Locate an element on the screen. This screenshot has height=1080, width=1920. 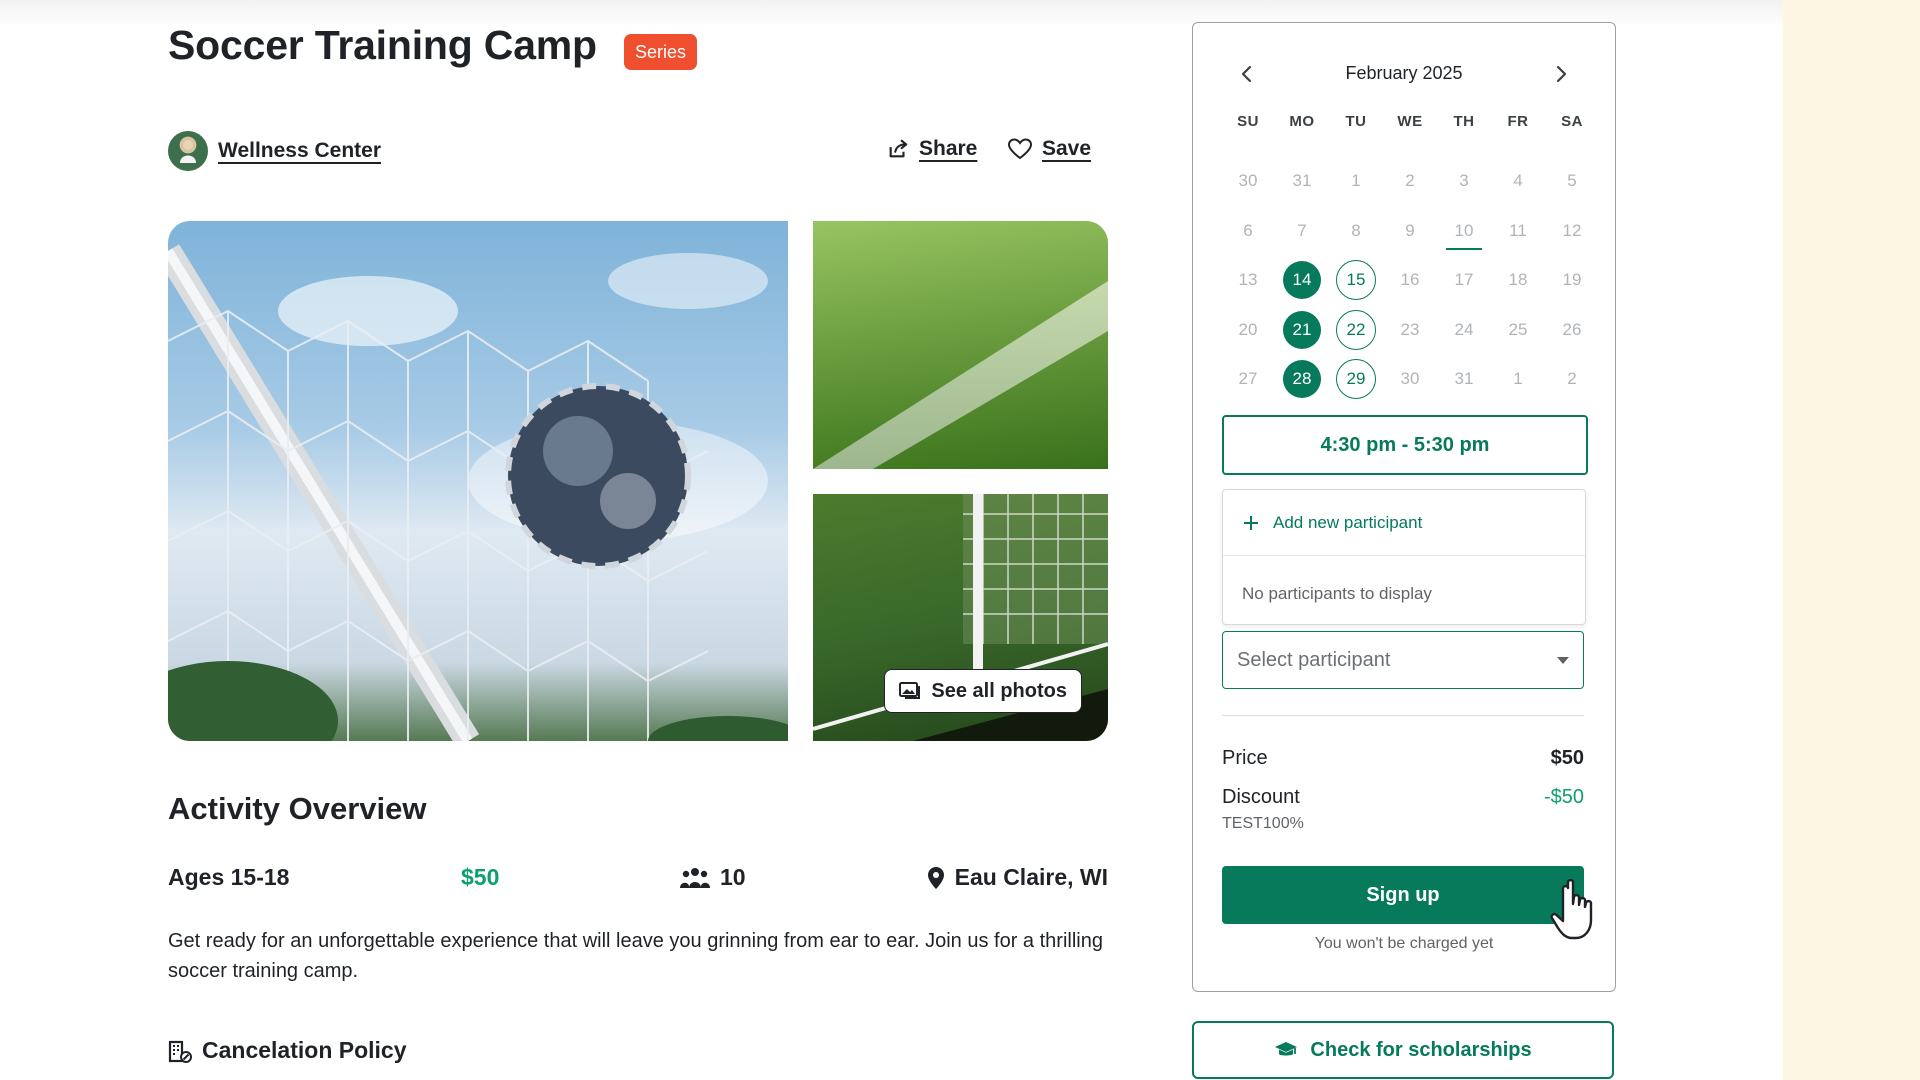
calendar-day-selected: 28 is located at coordinates (1302, 380).